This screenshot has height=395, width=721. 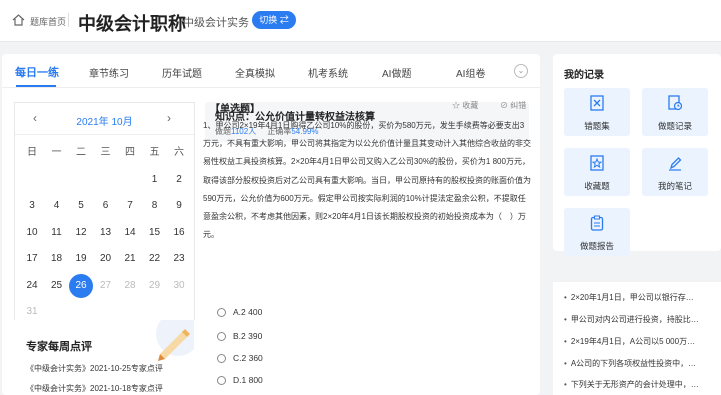 What do you see at coordinates (81, 233) in the screenshot?
I see `calendar-day: 12` at bounding box center [81, 233].